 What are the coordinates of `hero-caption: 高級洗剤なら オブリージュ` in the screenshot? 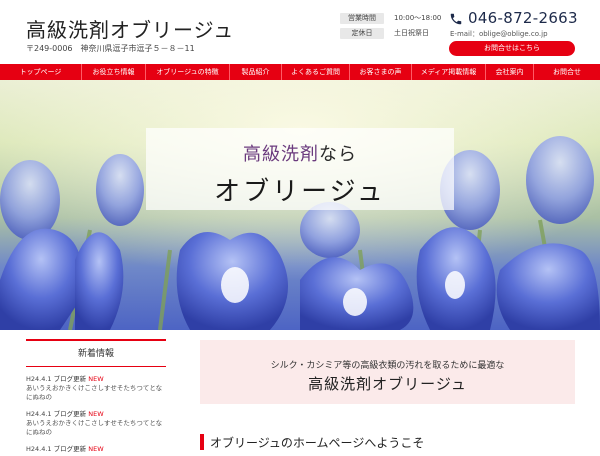 It's located at (300, 169).